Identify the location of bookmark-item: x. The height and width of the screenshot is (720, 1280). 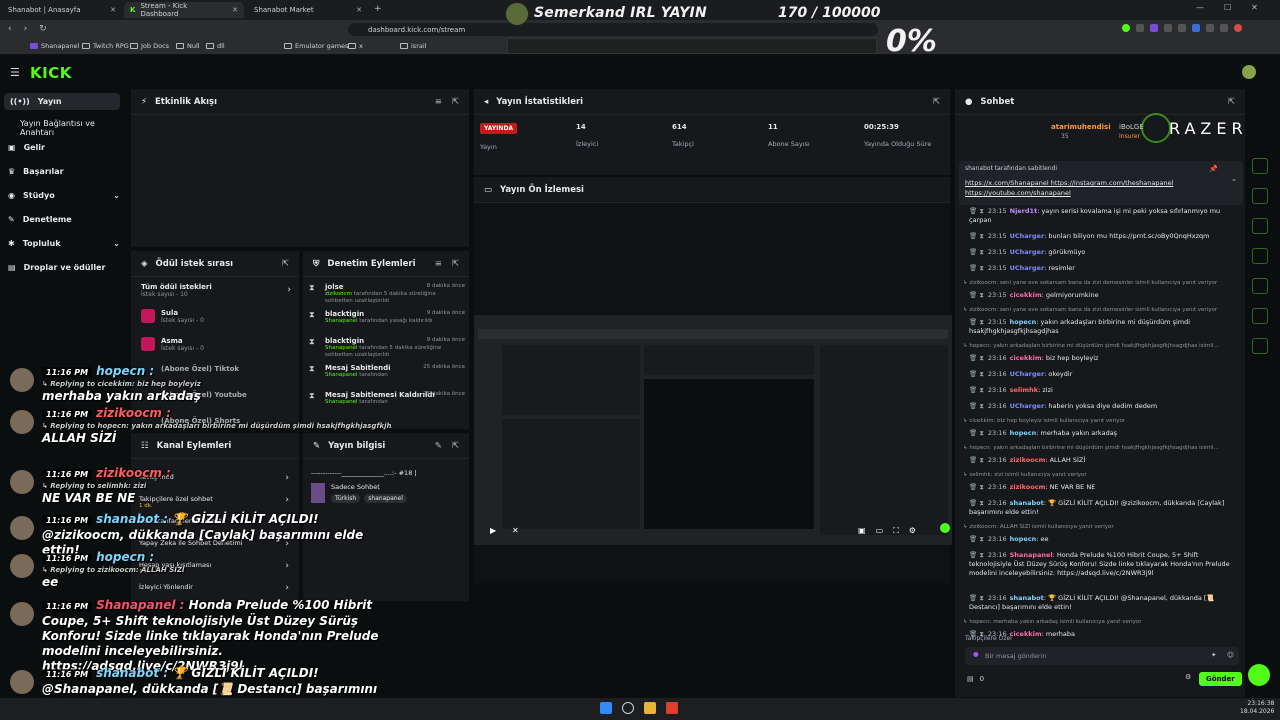
(355, 46).